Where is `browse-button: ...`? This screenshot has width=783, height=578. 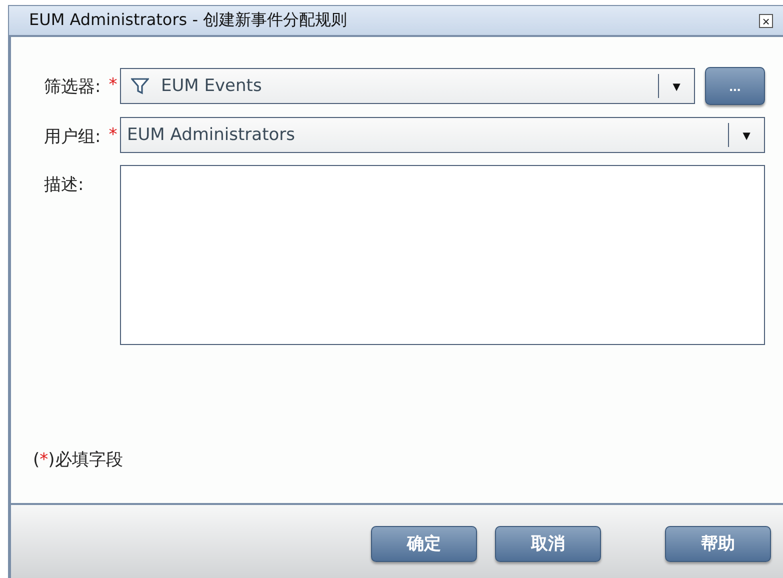 browse-button: ... is located at coordinates (735, 86).